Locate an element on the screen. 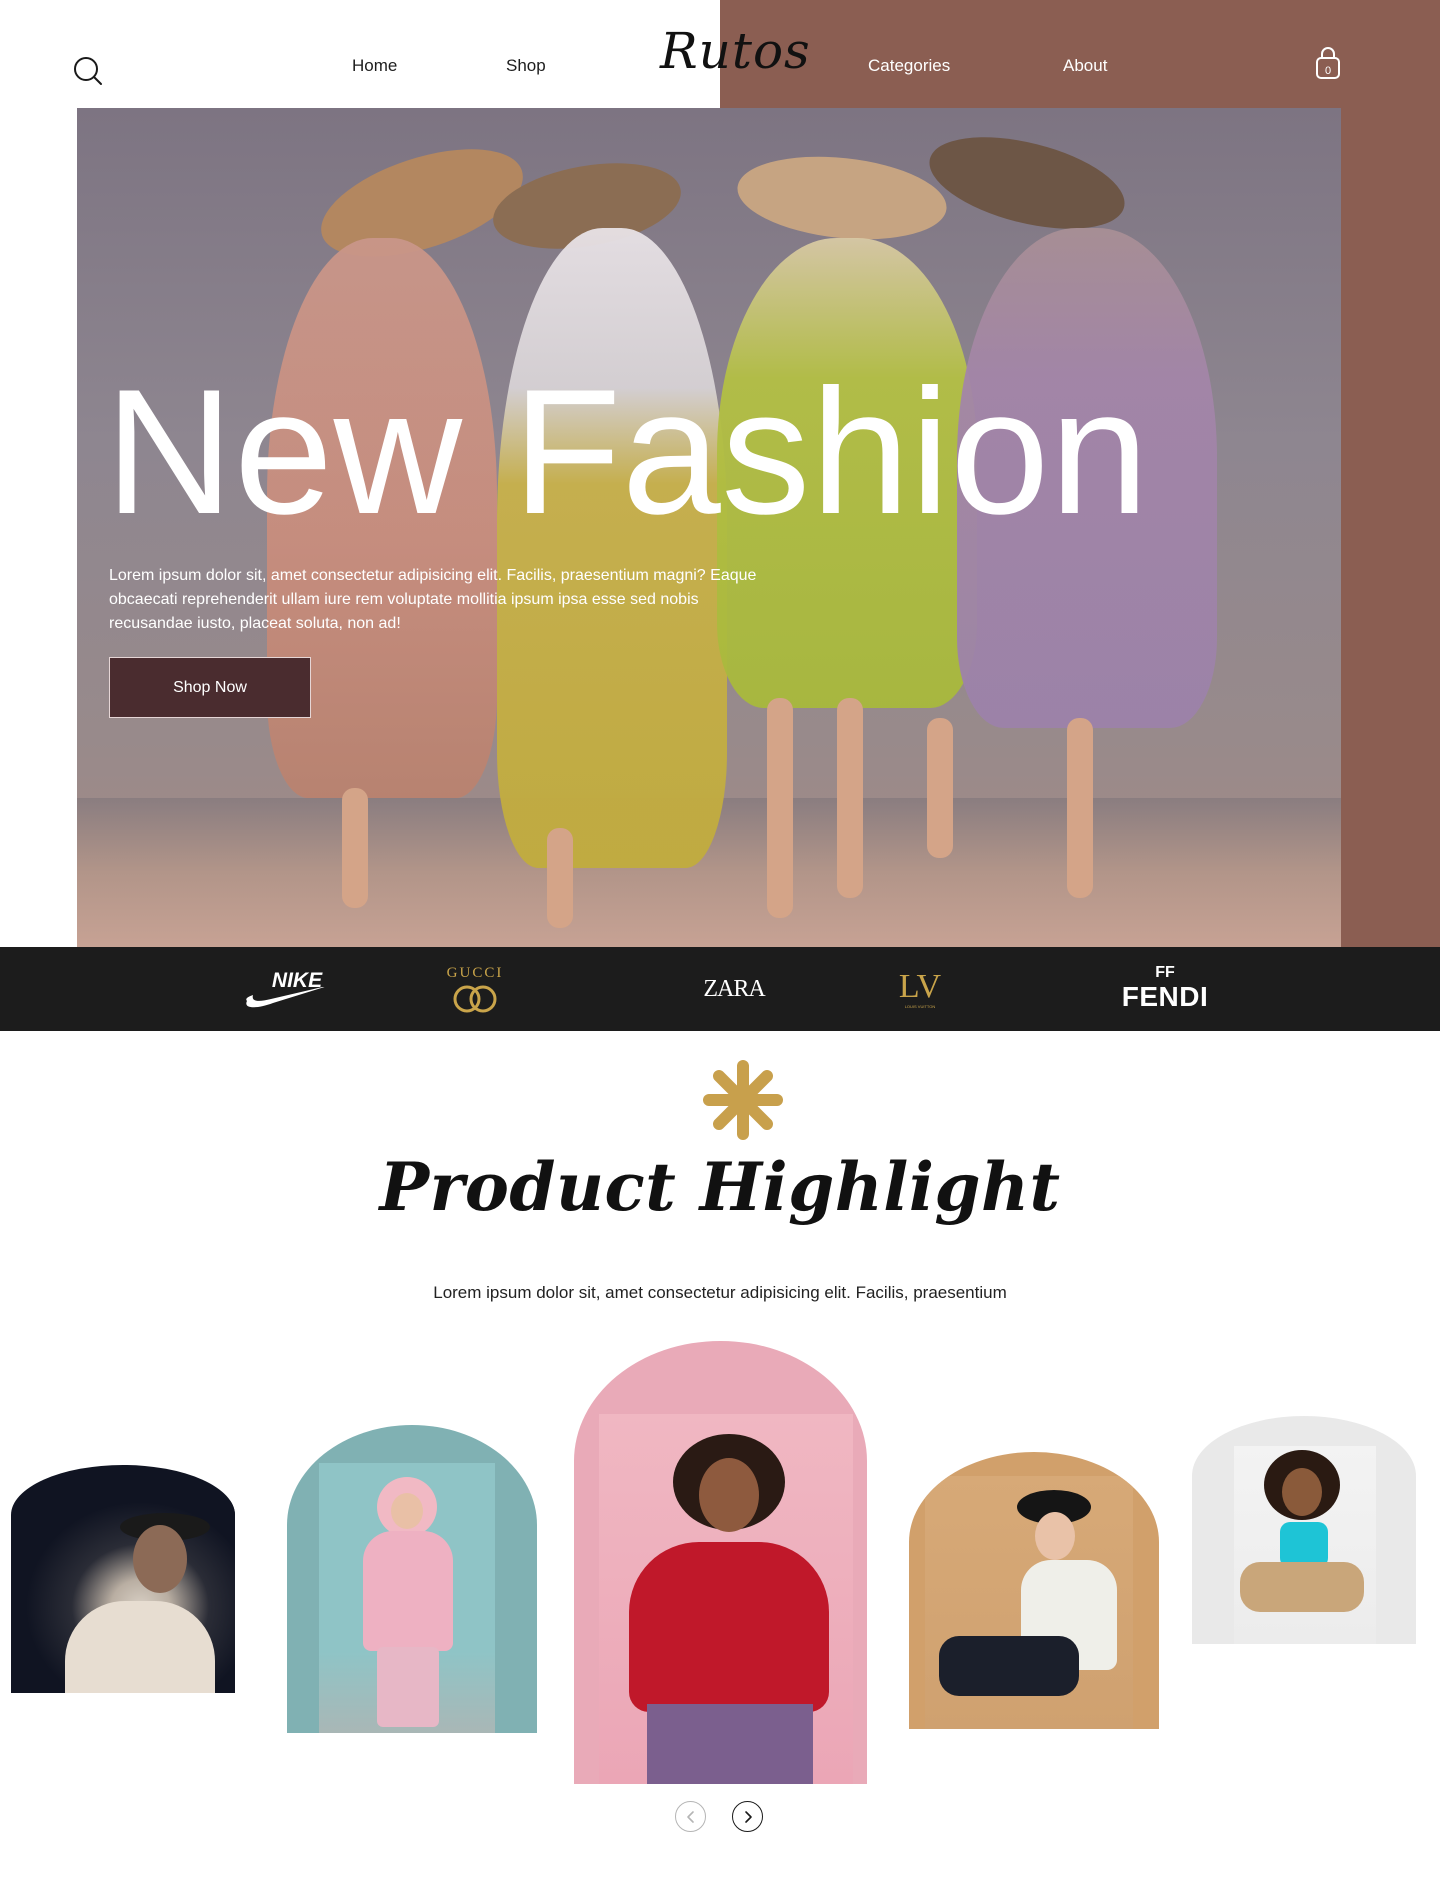  chevron-left-icon is located at coordinates (690, 1816).